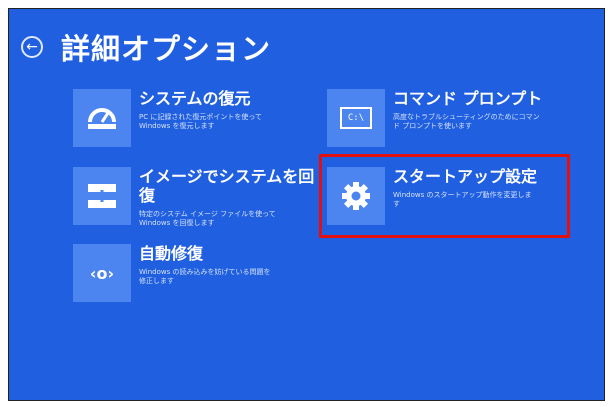 The width and height of the screenshot is (611, 407). I want to click on command-prompt-desc: 高度なトラブルシューティングのためにコマン ド プロンプトを使います, so click(466, 121).